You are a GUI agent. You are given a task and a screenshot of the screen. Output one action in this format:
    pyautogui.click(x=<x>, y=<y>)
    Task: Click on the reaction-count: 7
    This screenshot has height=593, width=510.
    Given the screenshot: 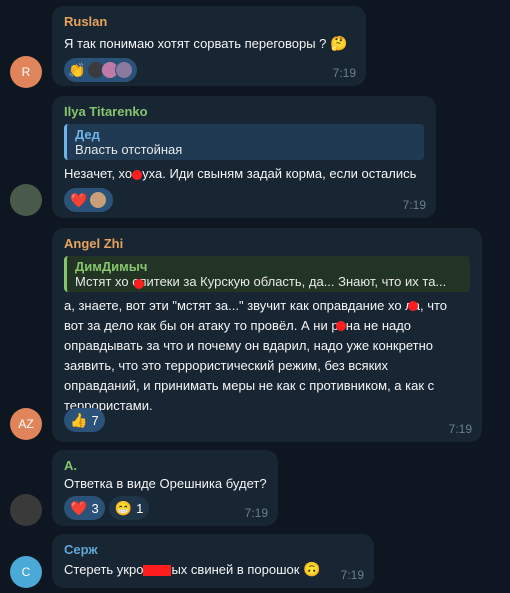 What is the action you would take?
    pyautogui.click(x=95, y=420)
    